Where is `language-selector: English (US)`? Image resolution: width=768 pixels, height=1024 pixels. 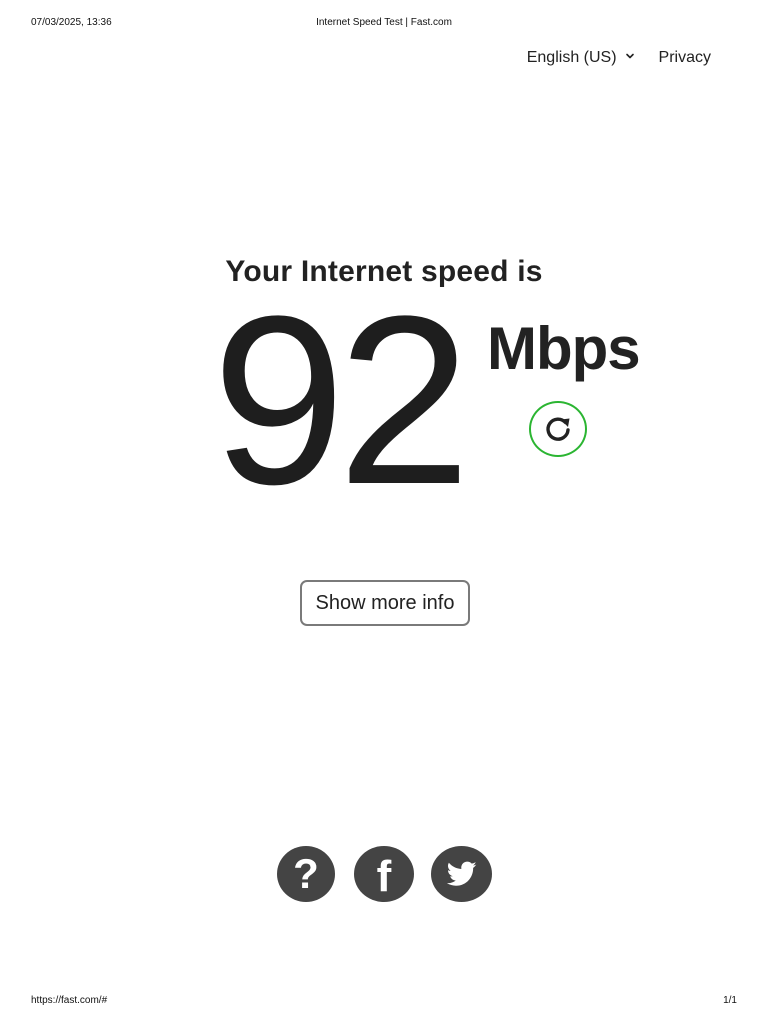 language-selector: English (US) is located at coordinates (581, 58).